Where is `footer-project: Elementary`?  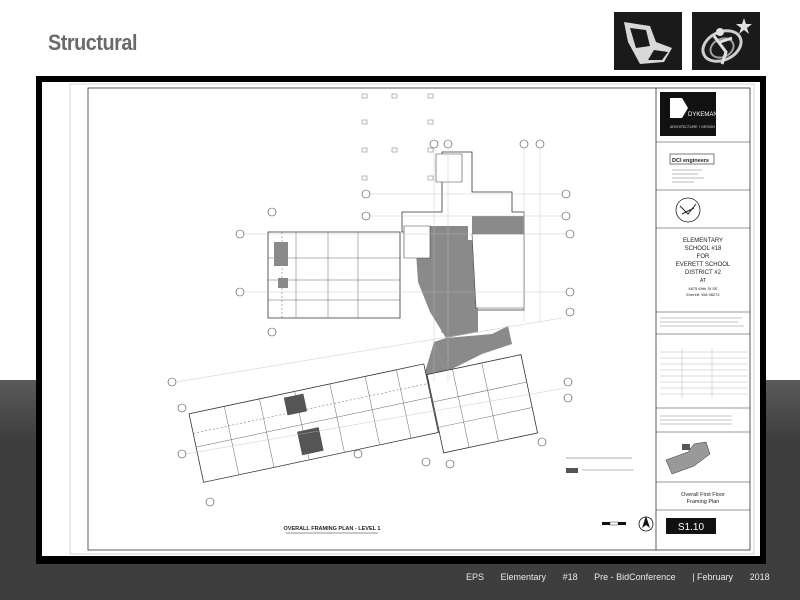 footer-project: Elementary is located at coordinates (523, 577).